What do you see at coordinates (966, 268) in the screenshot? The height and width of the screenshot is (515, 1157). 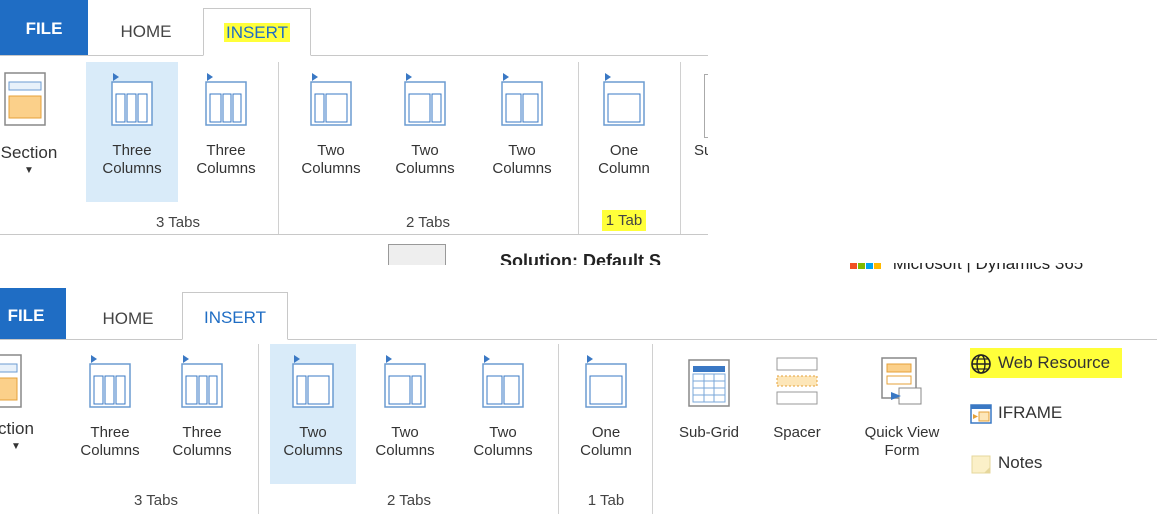 I see `microsoft-brand: Microsoft | Dynamics 365` at bounding box center [966, 268].